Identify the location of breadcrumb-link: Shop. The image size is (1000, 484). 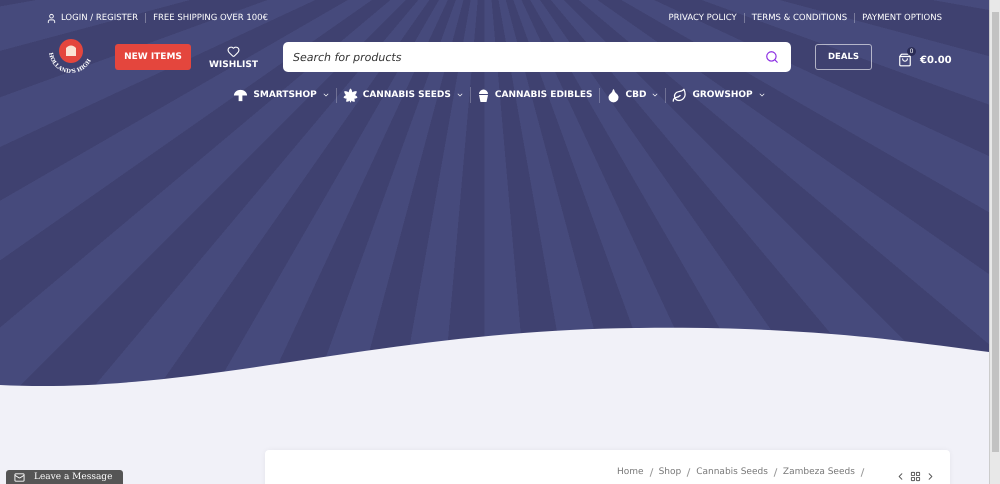
(670, 472).